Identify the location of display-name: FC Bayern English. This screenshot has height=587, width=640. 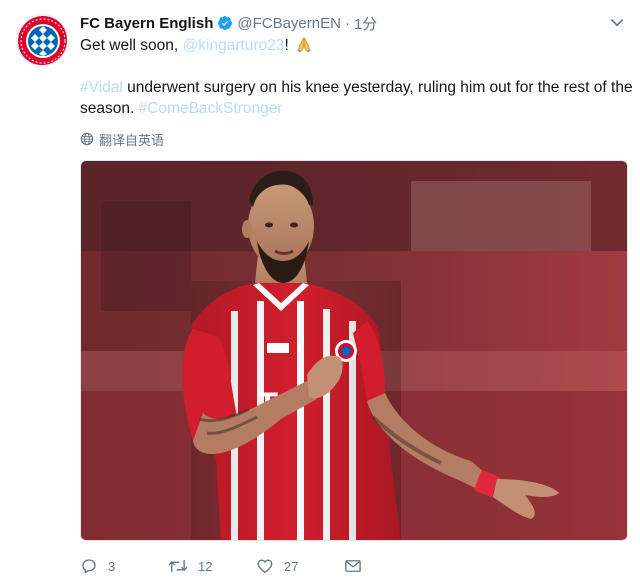
(146, 23).